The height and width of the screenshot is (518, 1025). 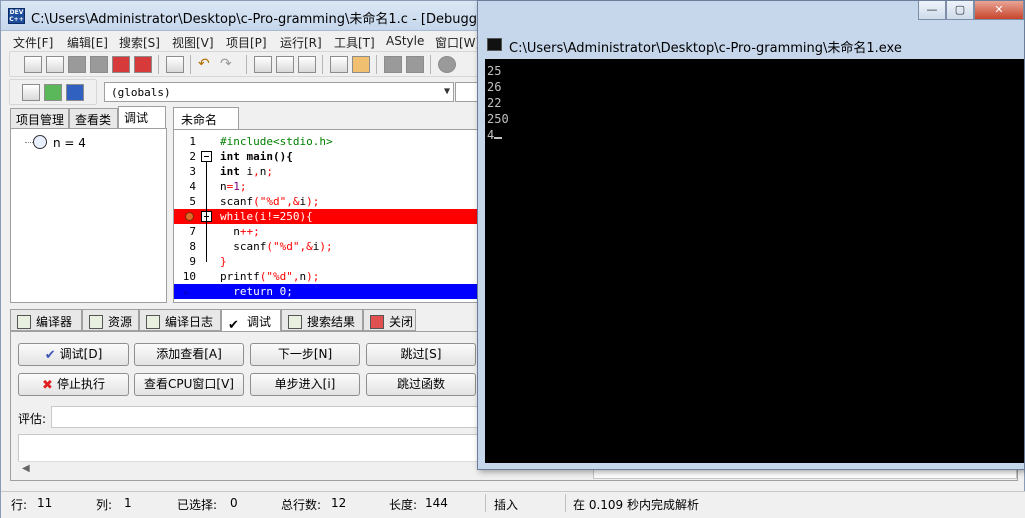 What do you see at coordinates (142, 117) in the screenshot?
I see `tab-debug: 调试` at bounding box center [142, 117].